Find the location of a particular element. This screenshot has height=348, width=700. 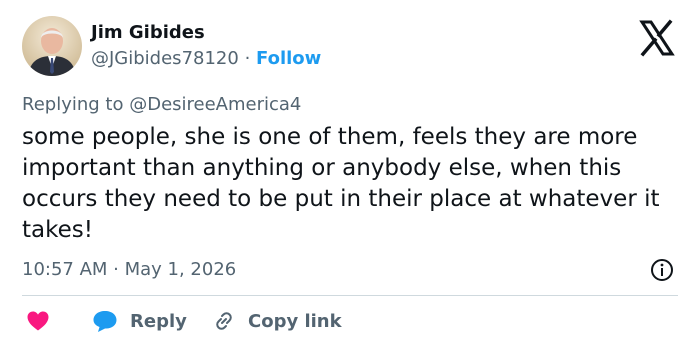

heart-icon is located at coordinates (38, 321).